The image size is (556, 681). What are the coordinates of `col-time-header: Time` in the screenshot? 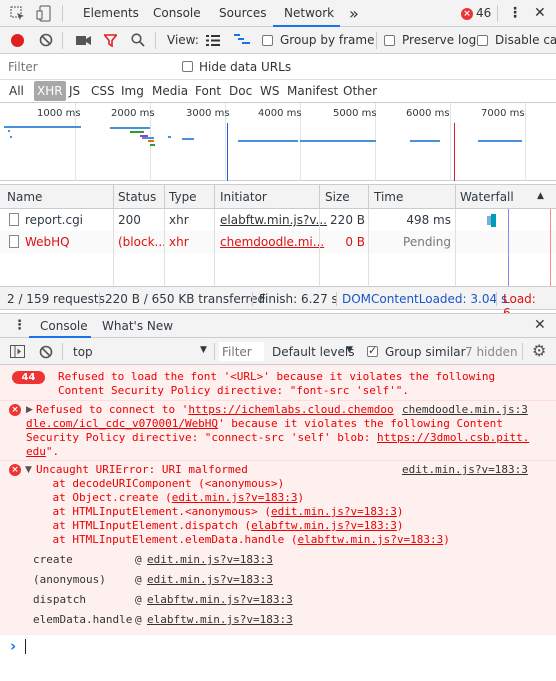 It's located at (388, 197).